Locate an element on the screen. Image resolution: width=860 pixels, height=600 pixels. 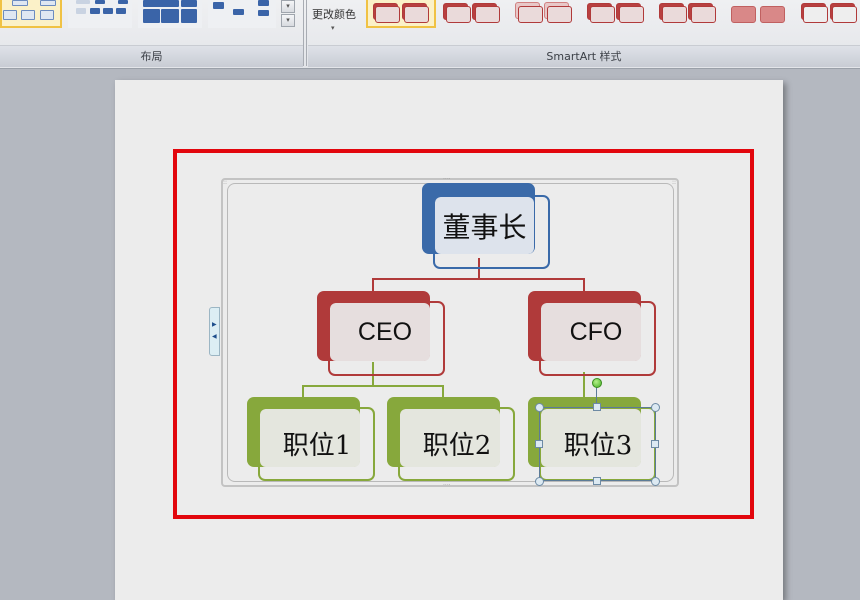
resize-handle-top-right is located at coordinates (655, 407).